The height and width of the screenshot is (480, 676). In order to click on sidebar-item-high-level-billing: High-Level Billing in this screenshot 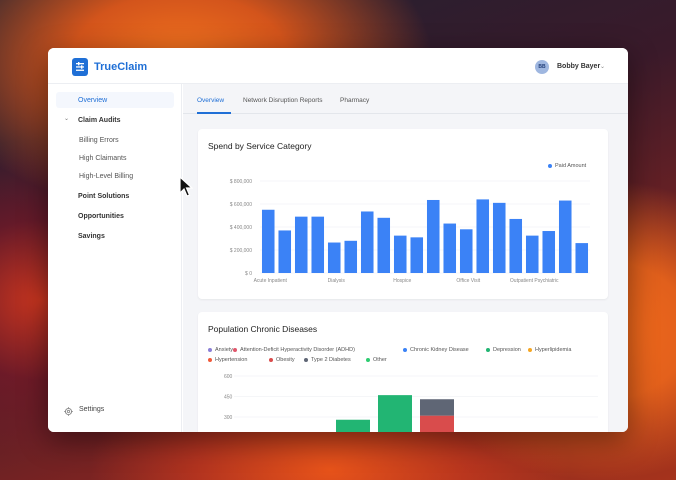, I will do `click(106, 176)`.